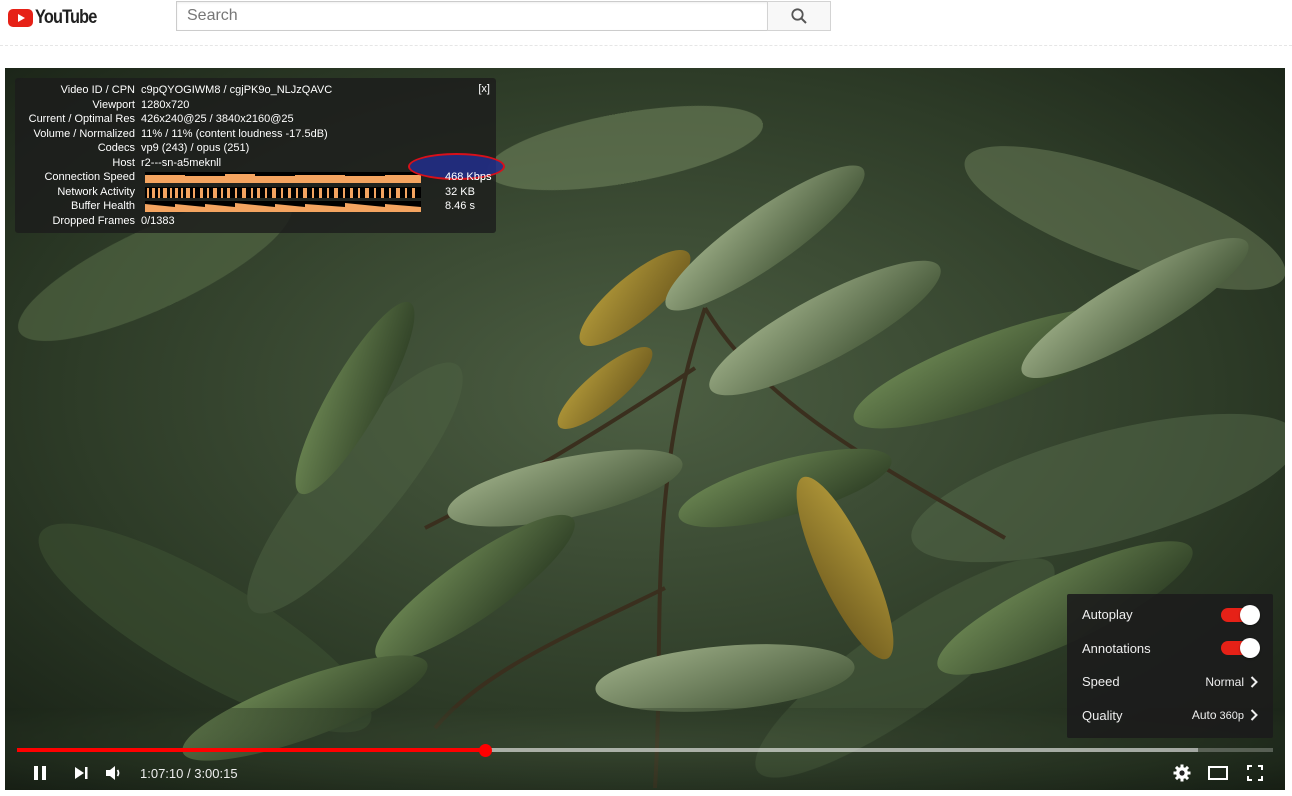 Image resolution: width=1292 pixels, height=796 pixels. What do you see at coordinates (1204, 715) in the screenshot?
I see `quality-mode: Auto` at bounding box center [1204, 715].